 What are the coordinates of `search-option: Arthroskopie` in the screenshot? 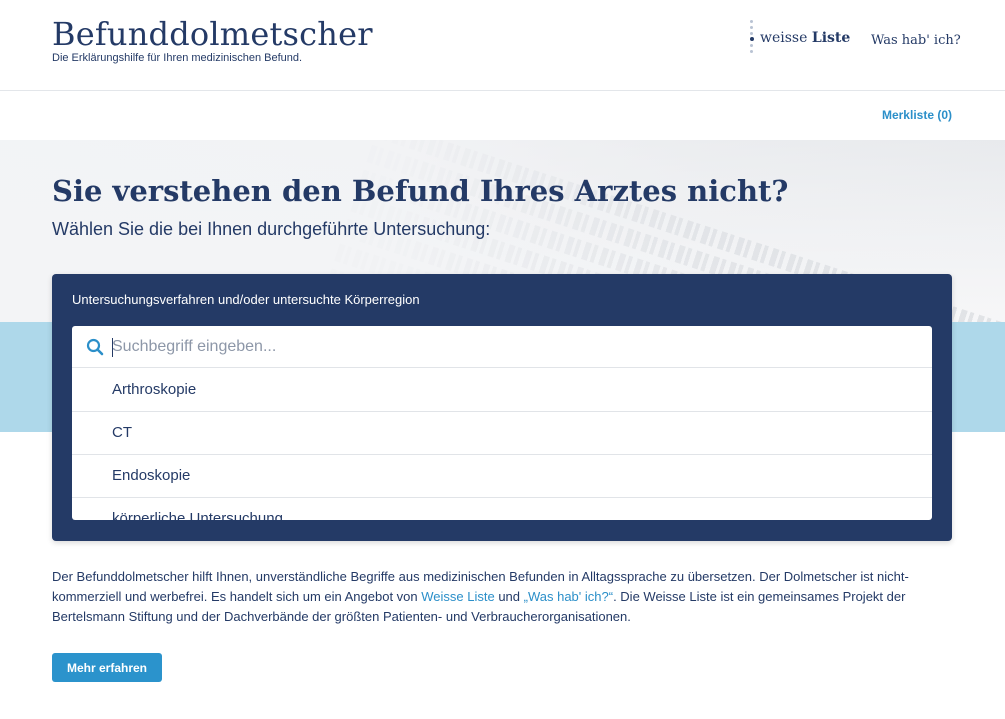 It's located at (502, 390).